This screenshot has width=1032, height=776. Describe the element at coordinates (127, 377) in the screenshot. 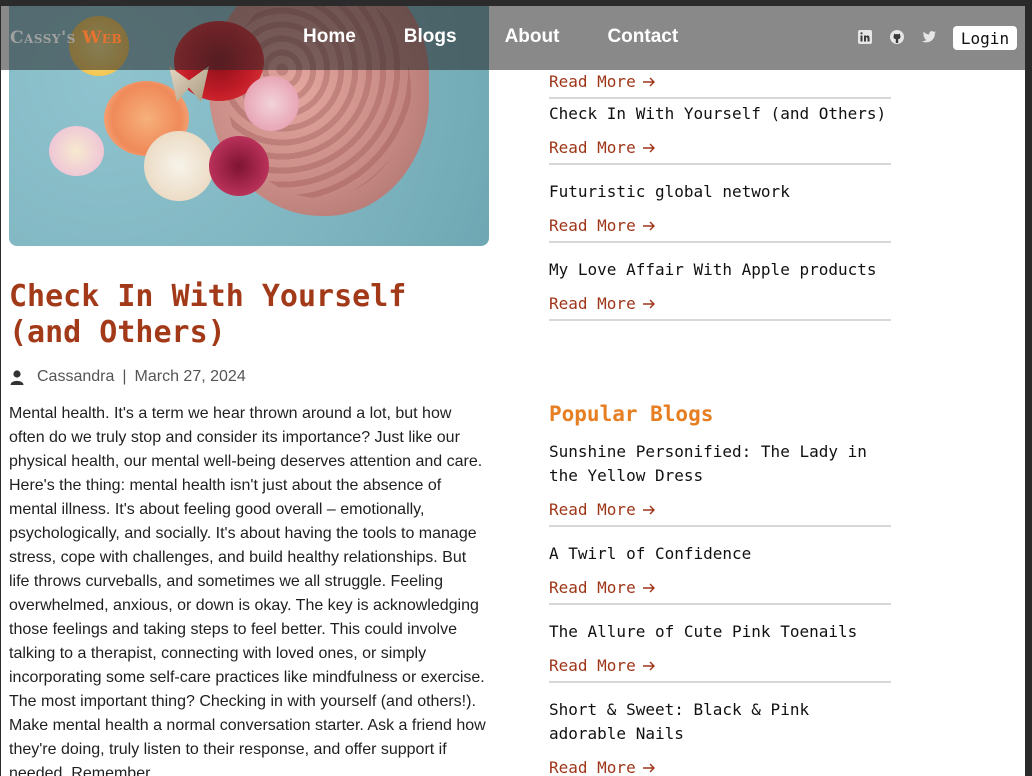

I see `post-meta: Cassandra | March 27, 2024` at that location.